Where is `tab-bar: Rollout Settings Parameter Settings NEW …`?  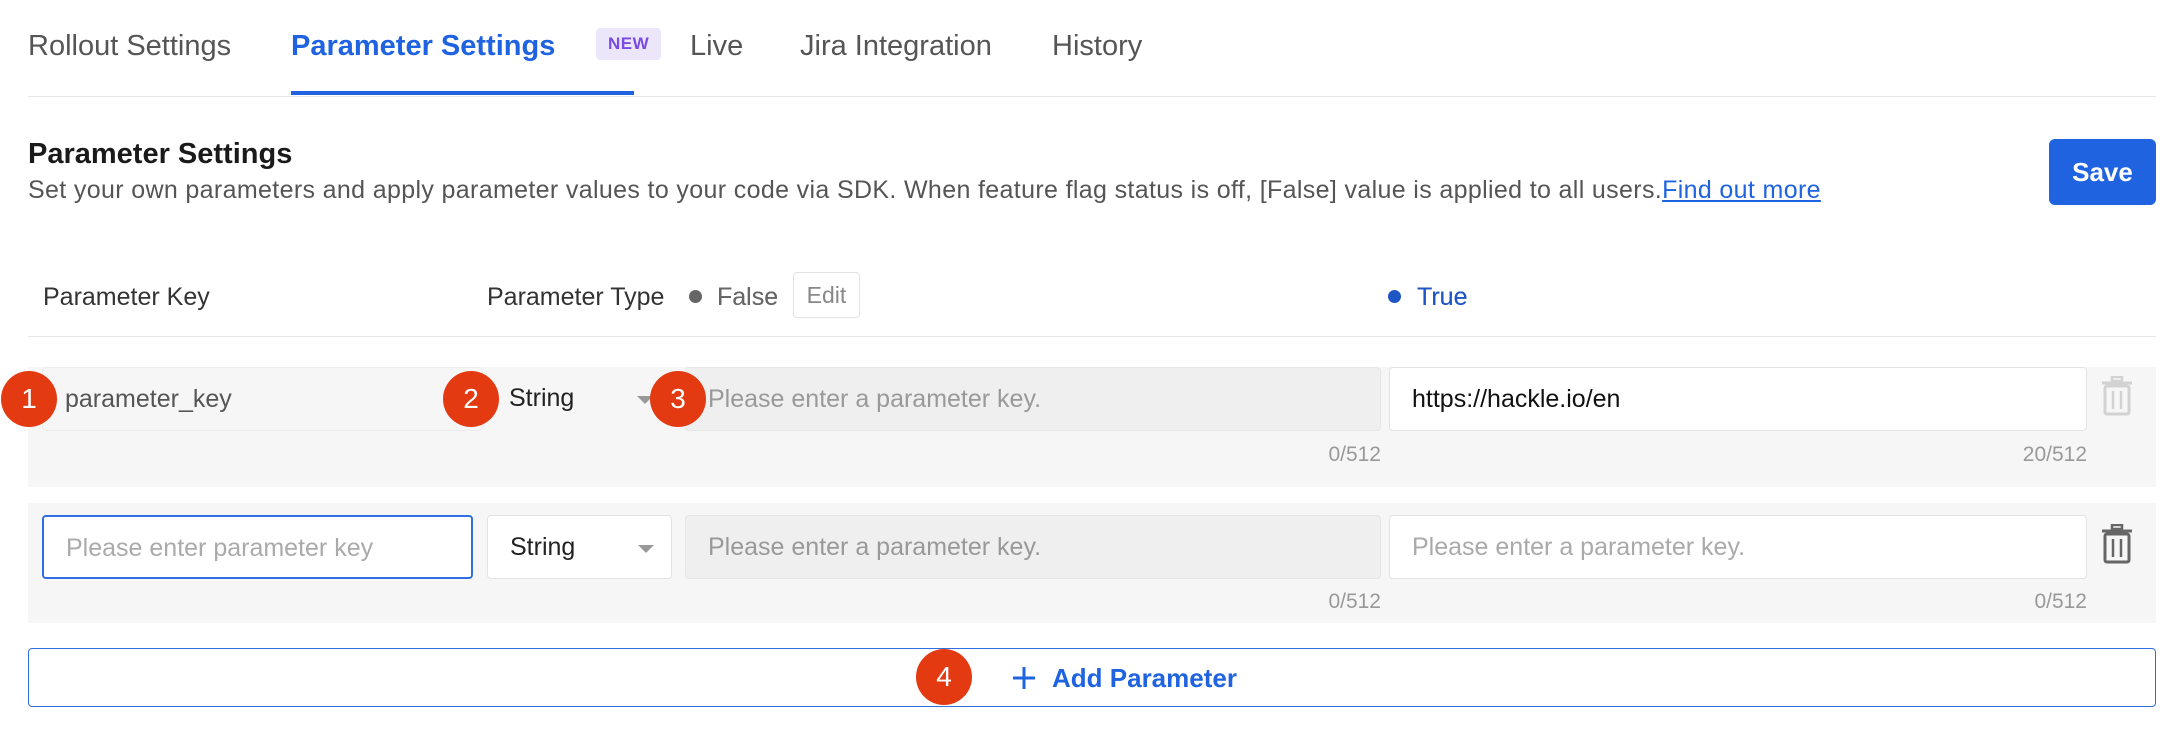 tab-bar: Rollout Settings Parameter Settings NEW … is located at coordinates (1092, 48).